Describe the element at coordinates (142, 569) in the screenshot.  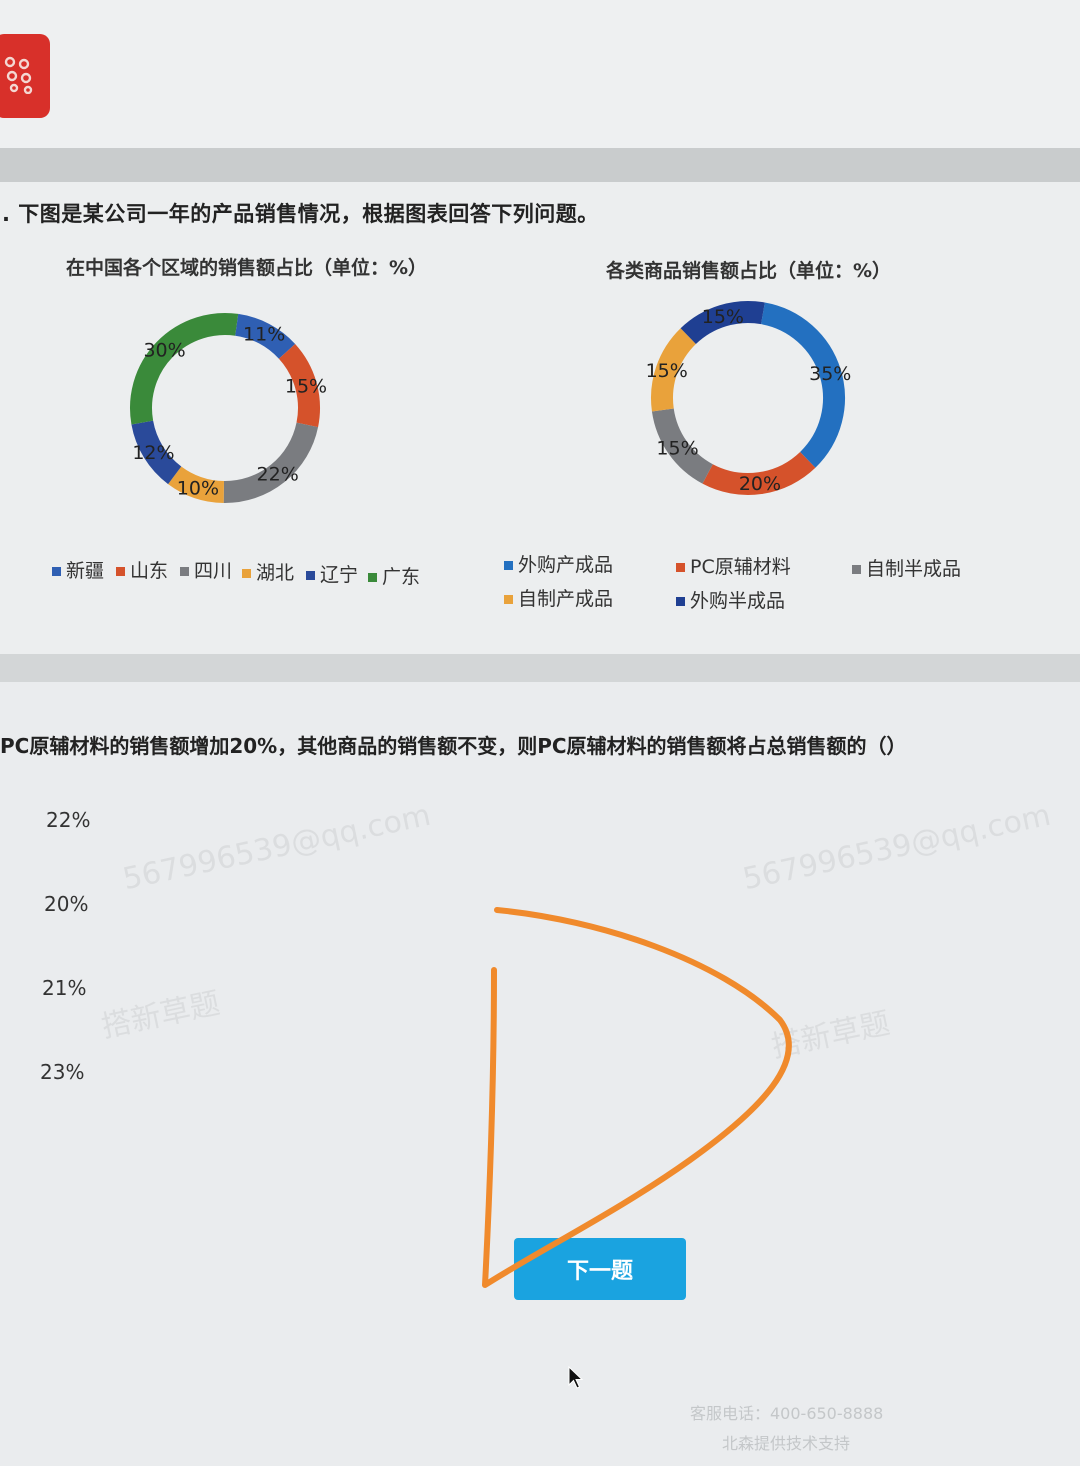
I see `legend-item-shandong: 山东` at that location.